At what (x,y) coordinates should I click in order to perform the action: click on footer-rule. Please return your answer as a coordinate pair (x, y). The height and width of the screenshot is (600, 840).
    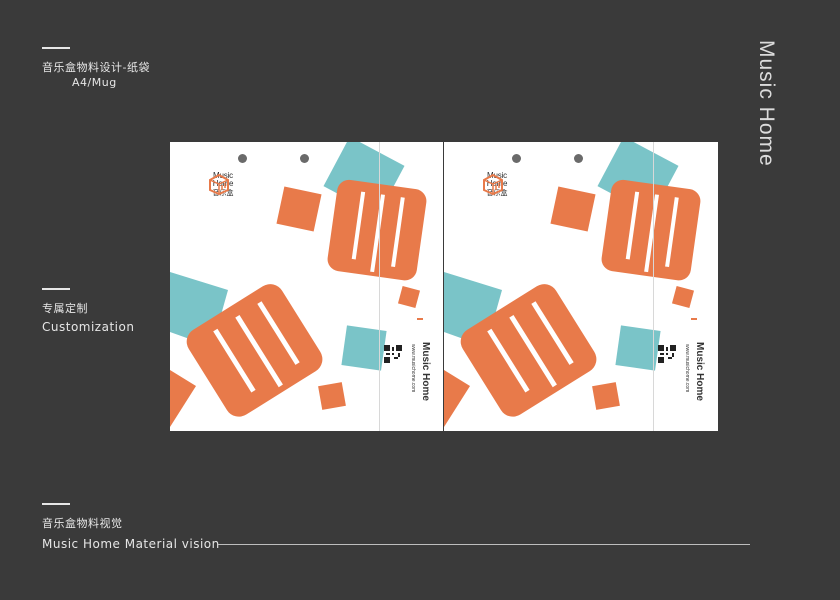
    Looking at the image, I should click on (484, 544).